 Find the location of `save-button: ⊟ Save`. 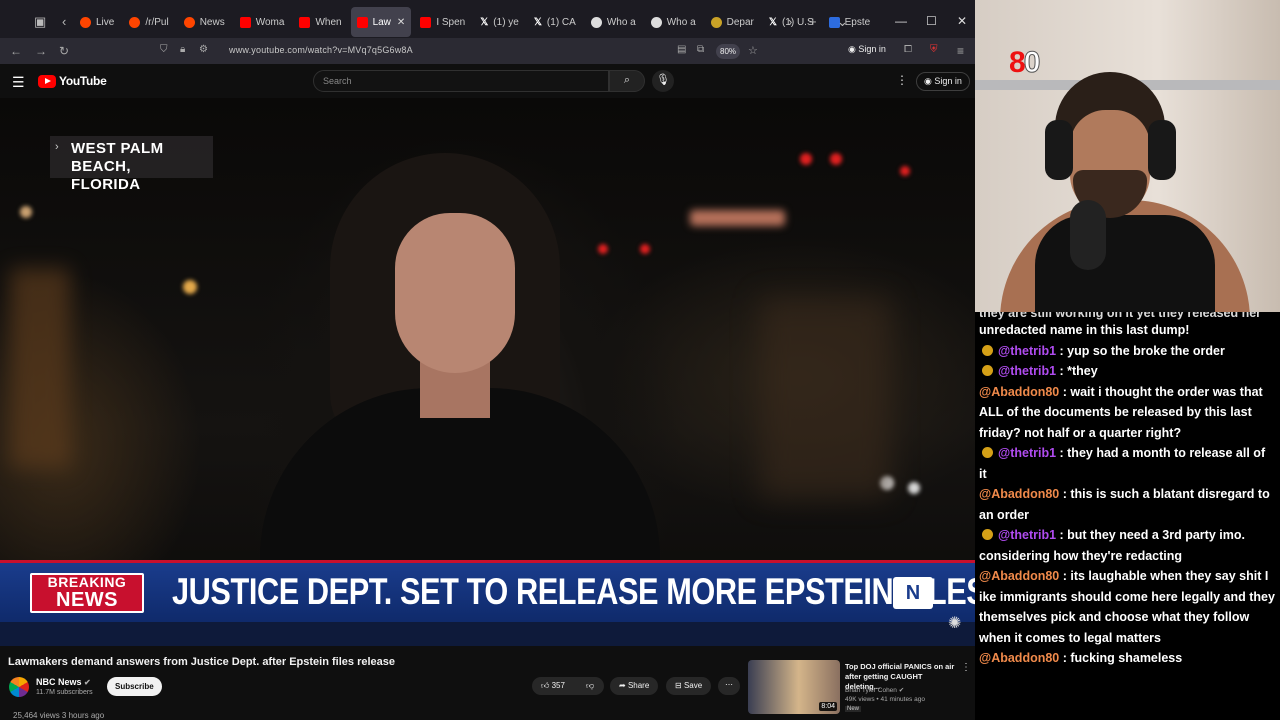

save-button: ⊟ Save is located at coordinates (689, 686).